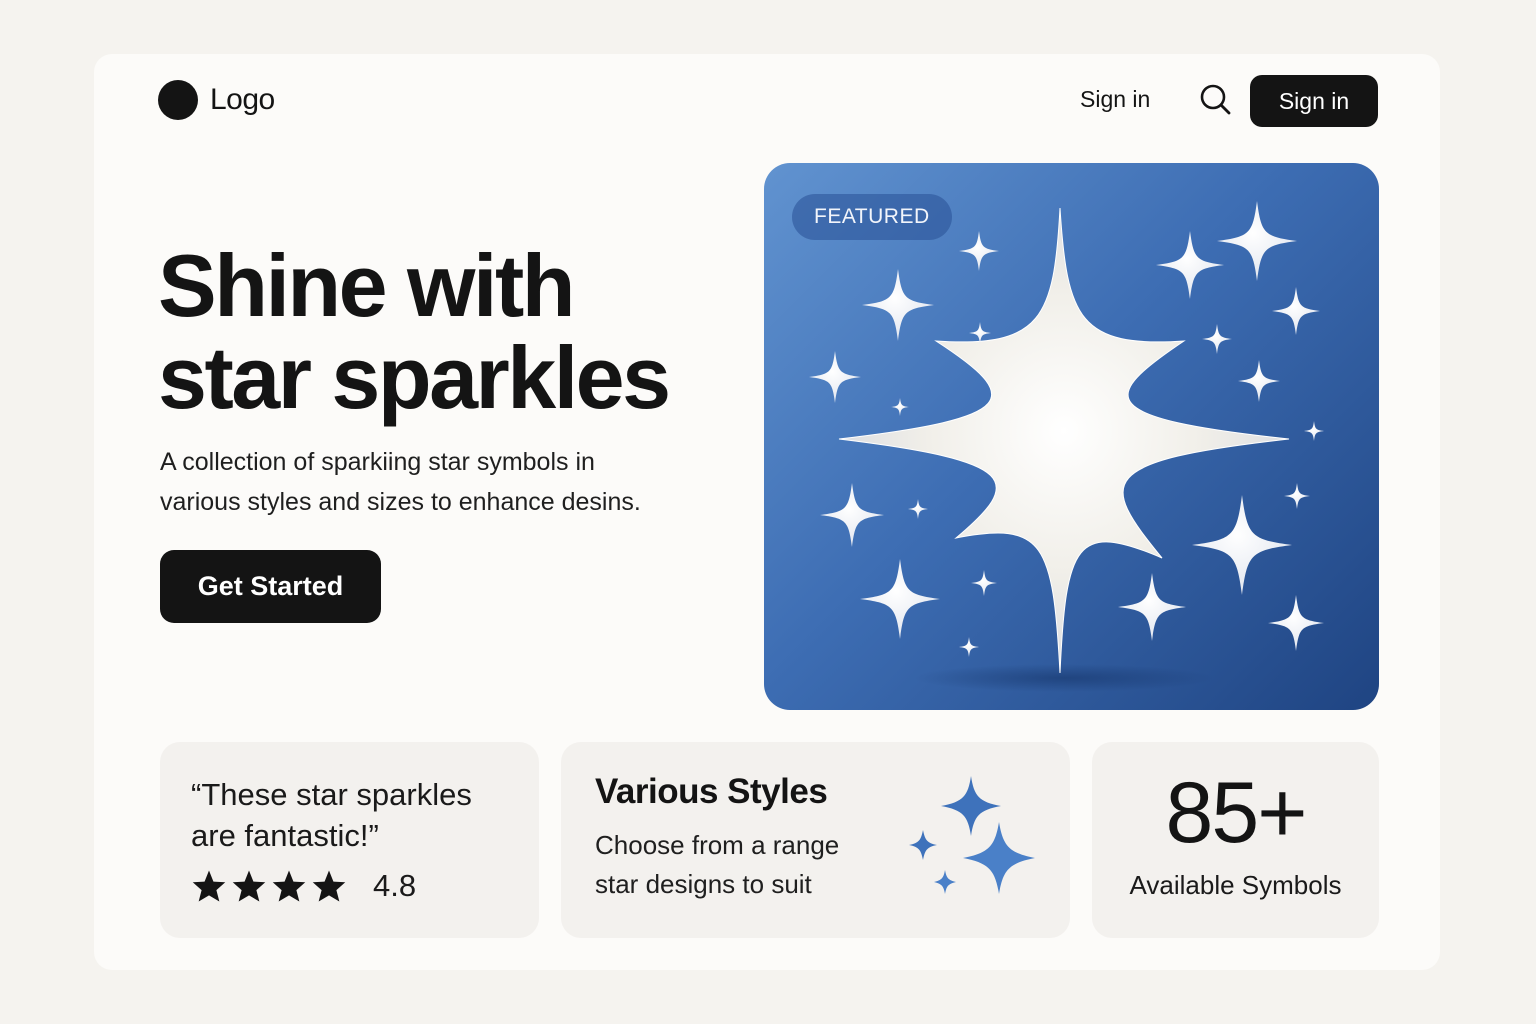  I want to click on hero-title-line: star sparkles, so click(414, 377).